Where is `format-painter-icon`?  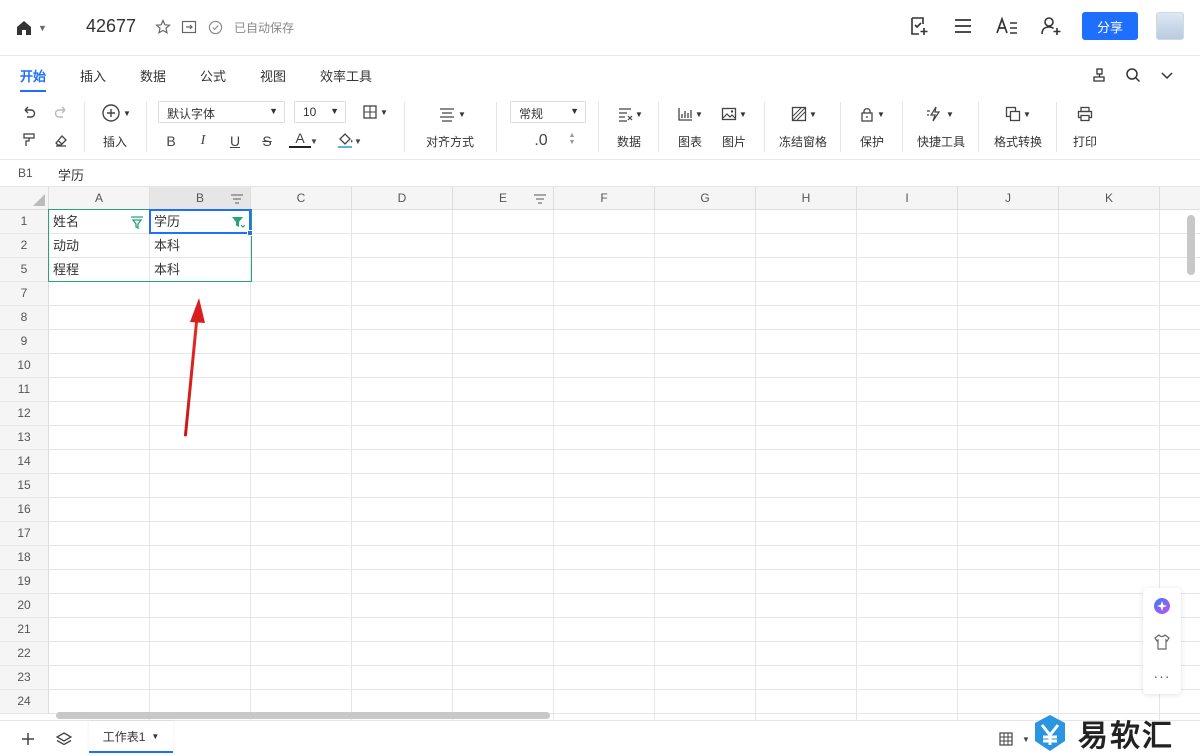
format-painter-icon is located at coordinates (1099, 75).